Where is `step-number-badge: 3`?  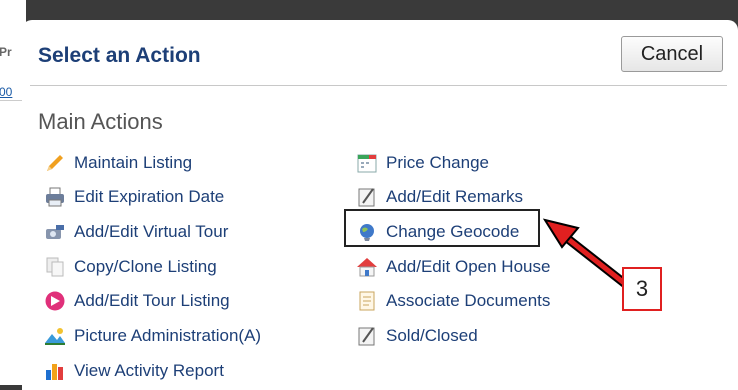
step-number-badge: 3 is located at coordinates (642, 289).